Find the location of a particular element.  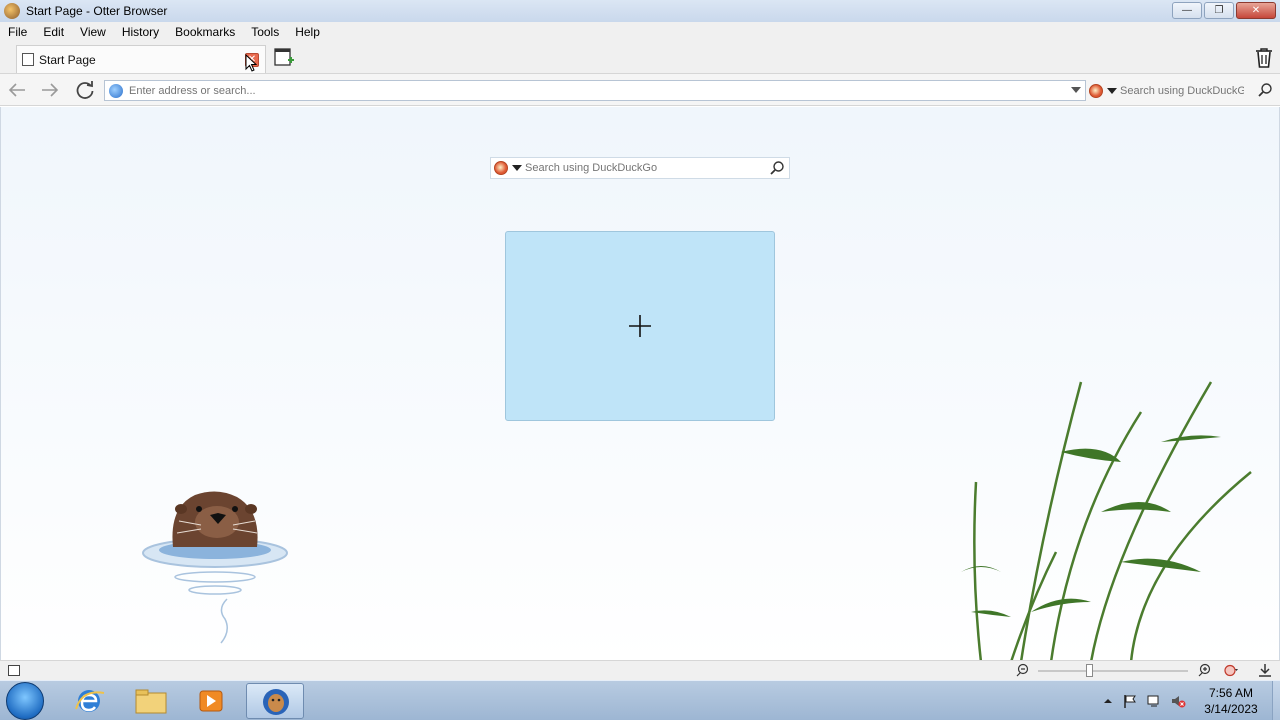

internet-explorer-icon is located at coordinates (90, 701).